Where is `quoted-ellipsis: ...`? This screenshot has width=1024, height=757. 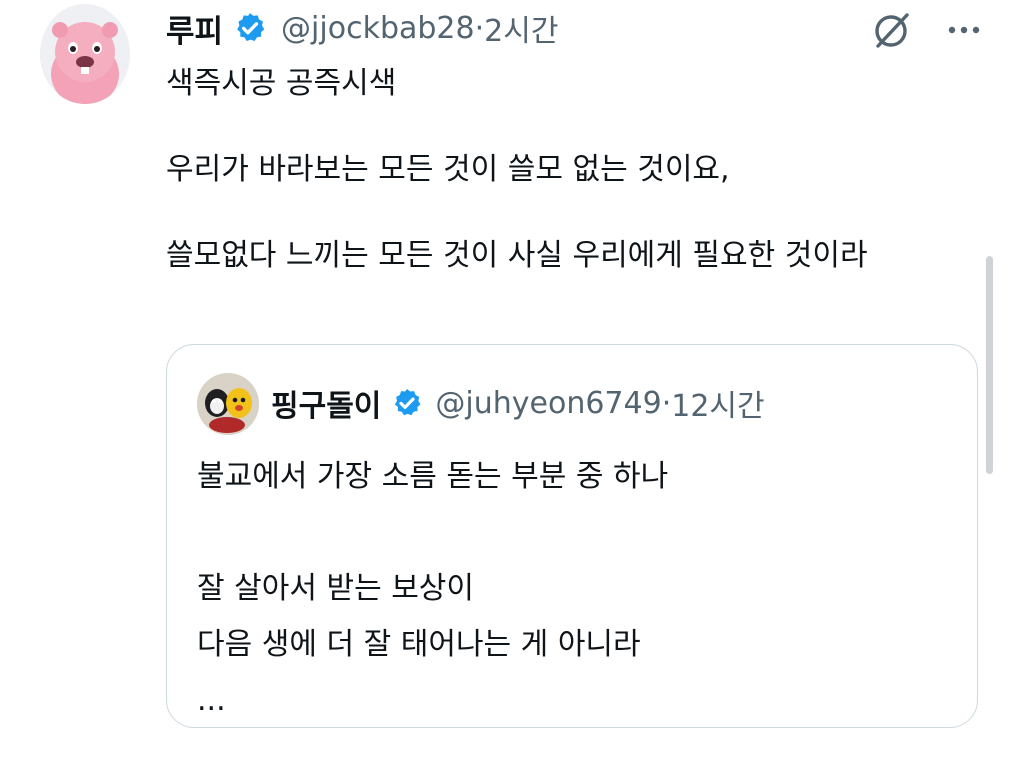 quoted-ellipsis: ... is located at coordinates (211, 700).